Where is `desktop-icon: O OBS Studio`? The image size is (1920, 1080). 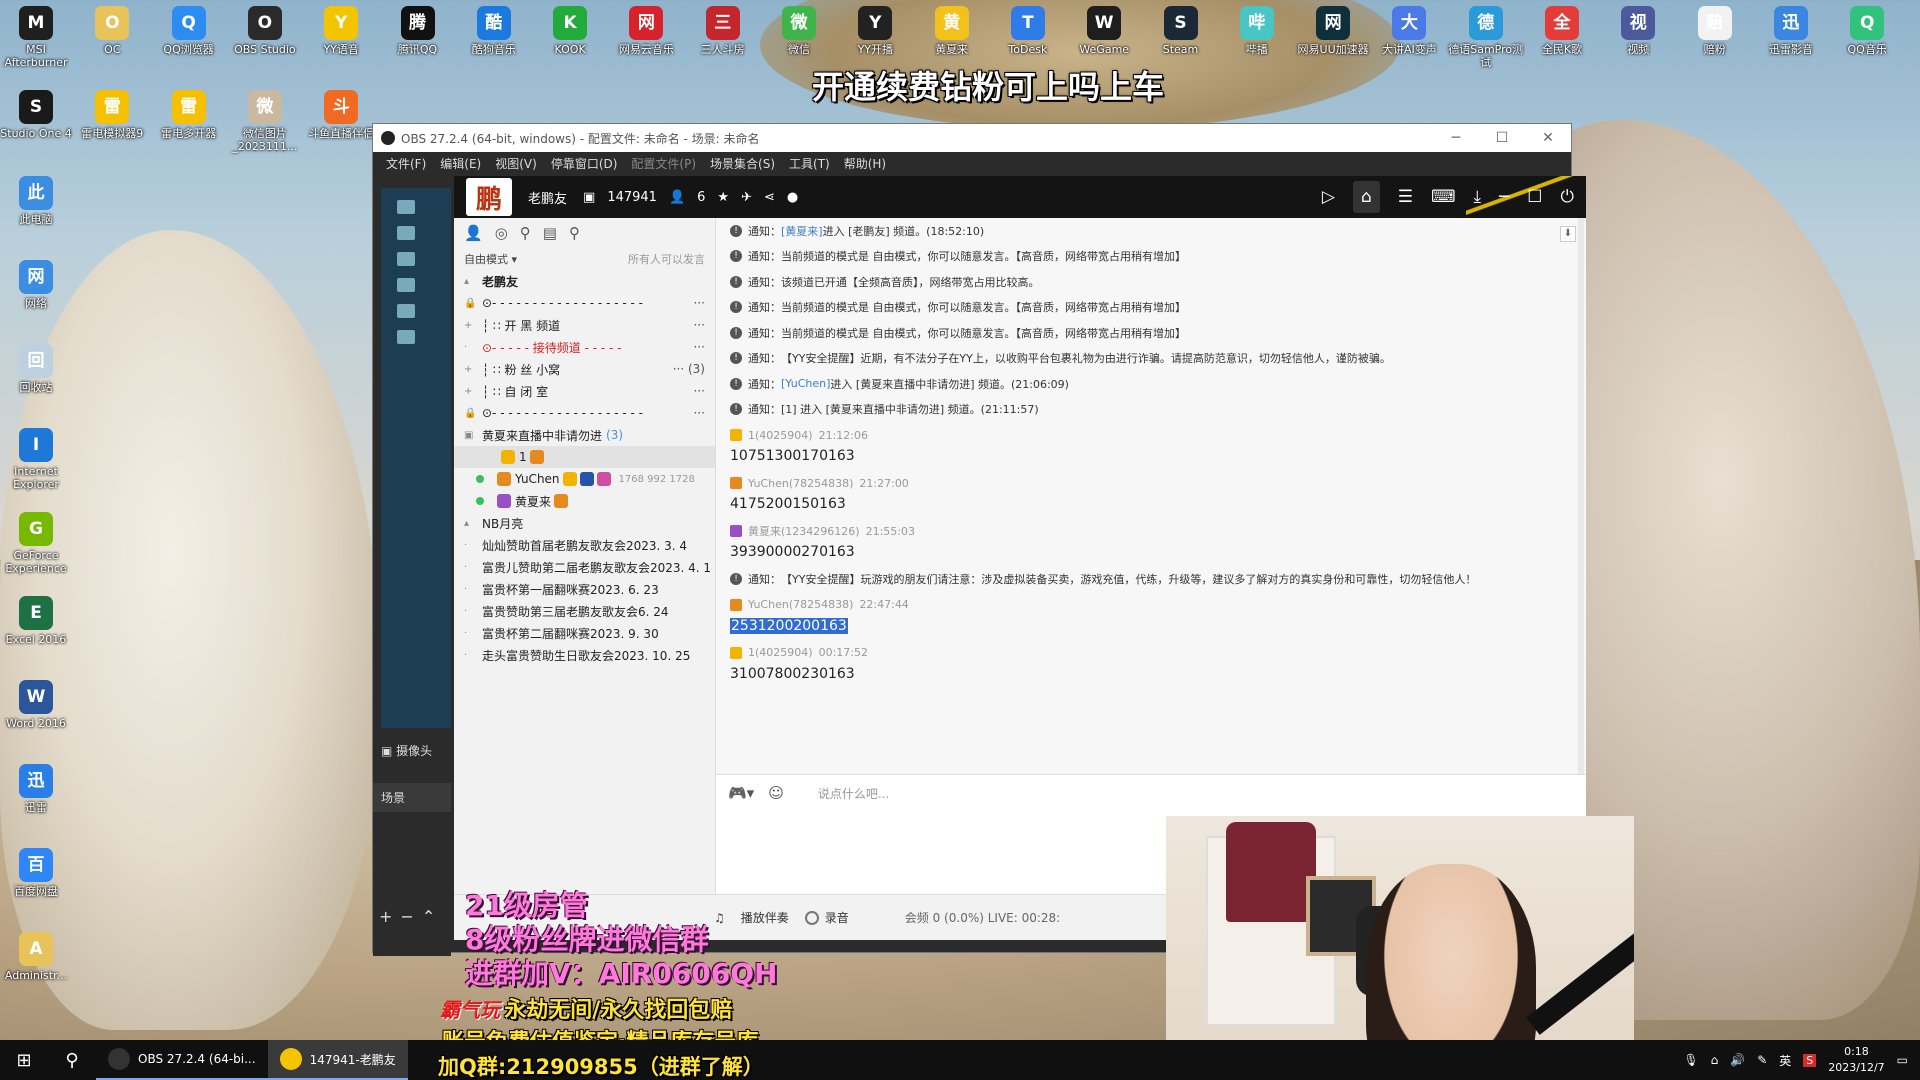
desktop-icon: O OBS Studio is located at coordinates (265, 31).